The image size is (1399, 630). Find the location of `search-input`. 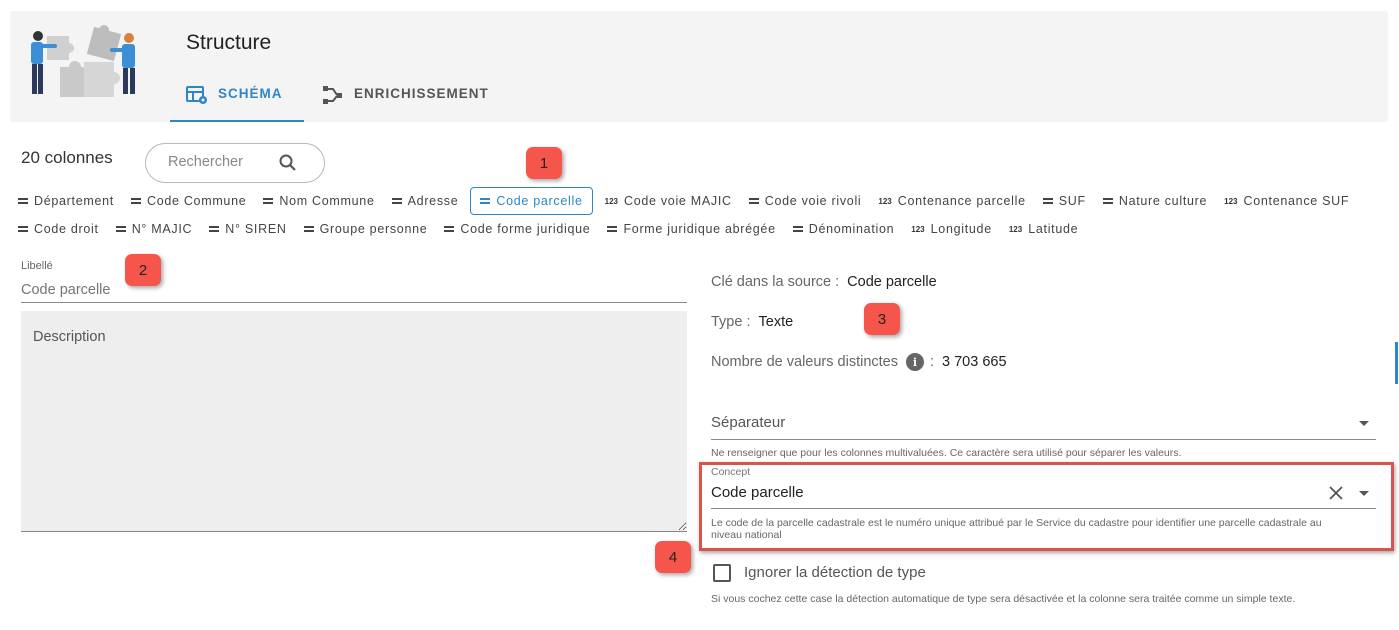

search-input is located at coordinates (223, 162).